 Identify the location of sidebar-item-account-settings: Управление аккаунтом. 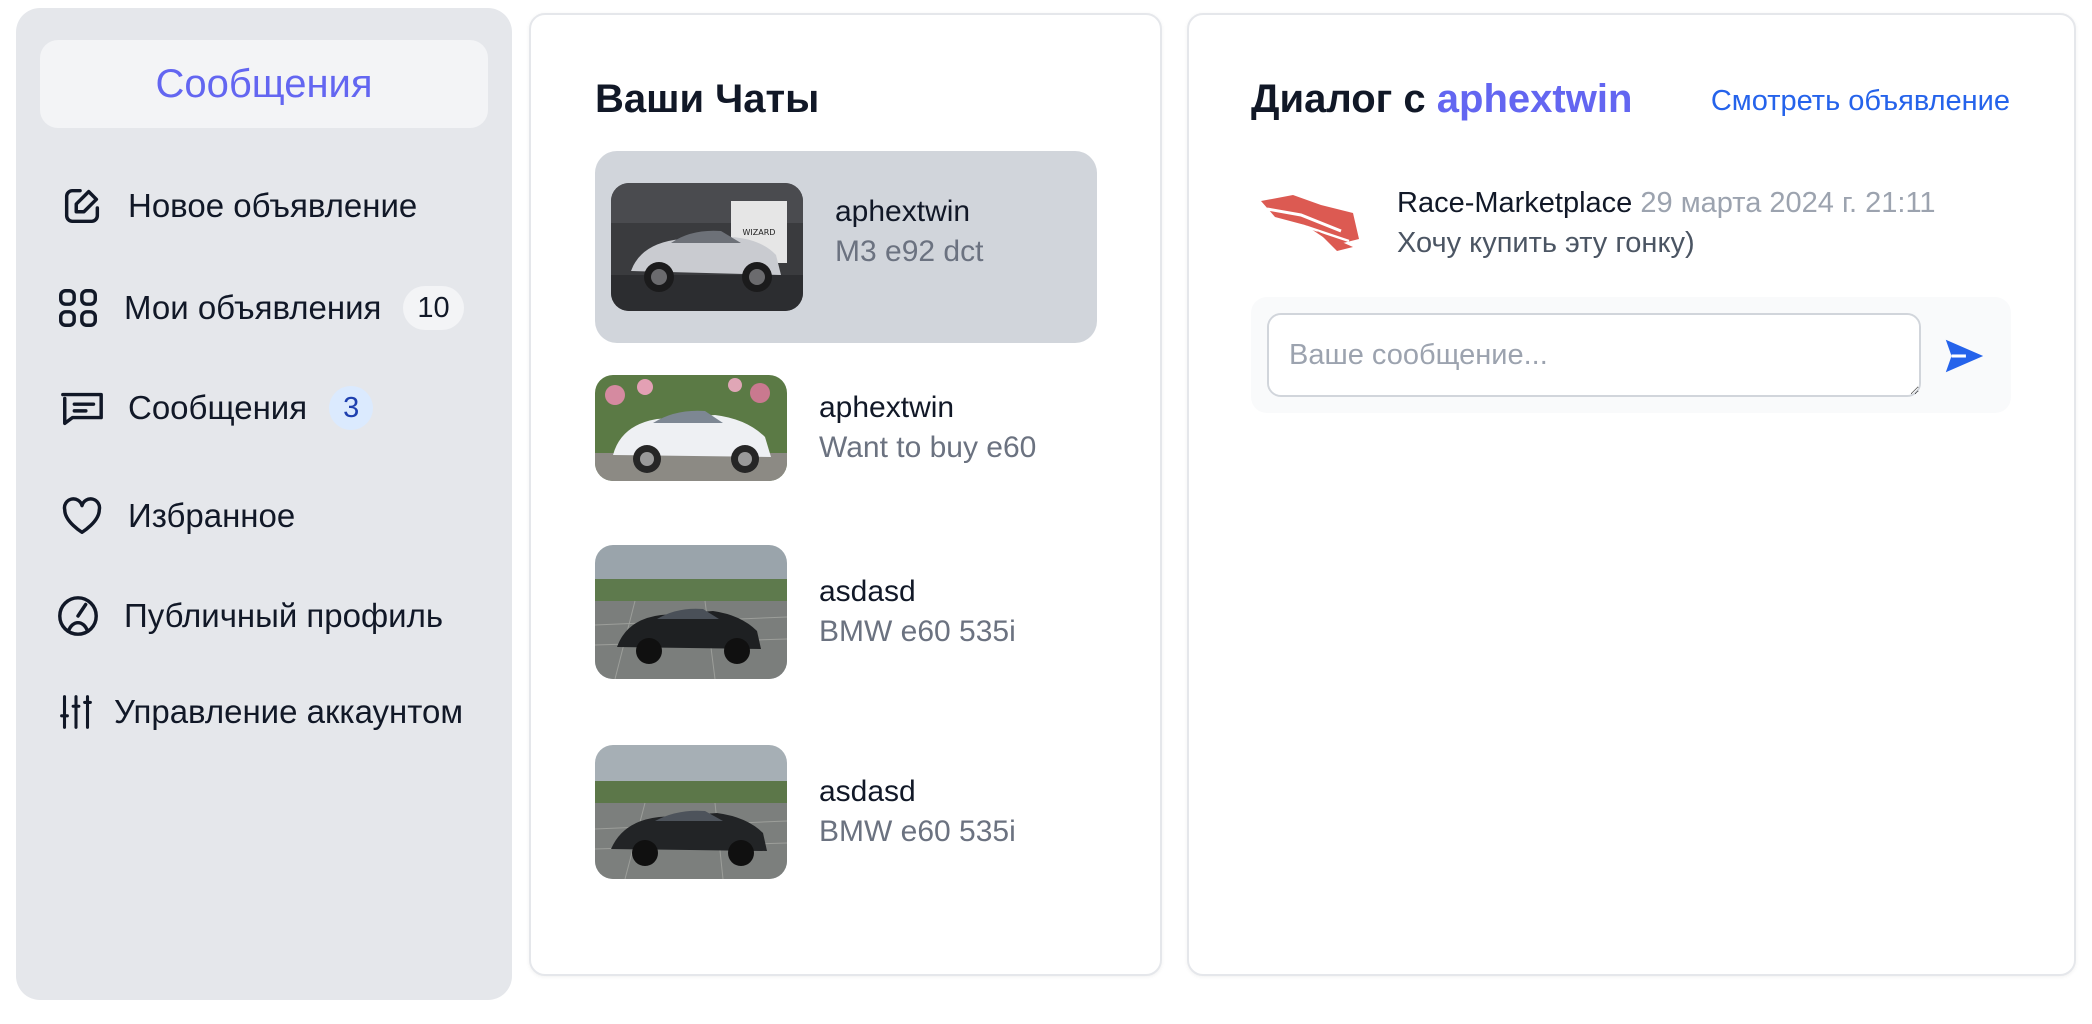
(257, 712).